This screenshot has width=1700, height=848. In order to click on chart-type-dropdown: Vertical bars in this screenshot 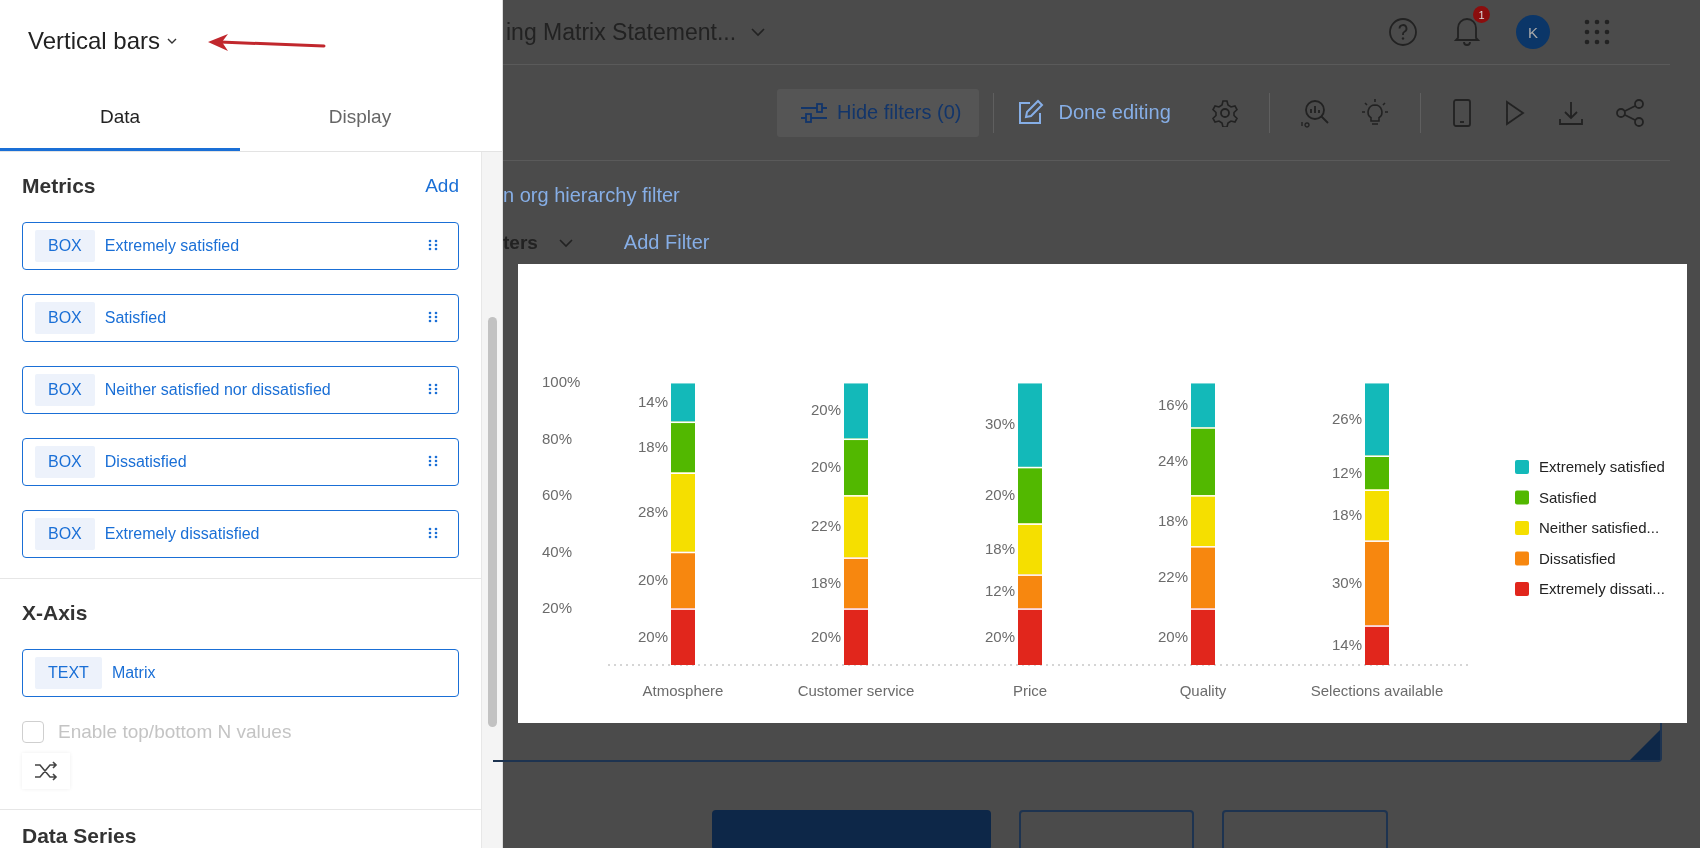, I will do `click(103, 42)`.